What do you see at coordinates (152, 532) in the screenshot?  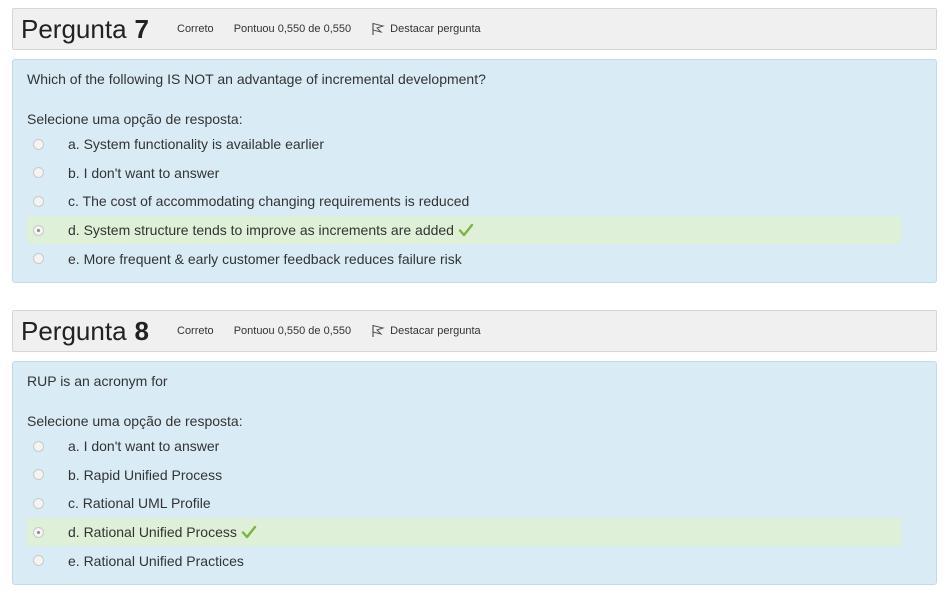 I see `answer-label: d. Rational Unified Process` at bounding box center [152, 532].